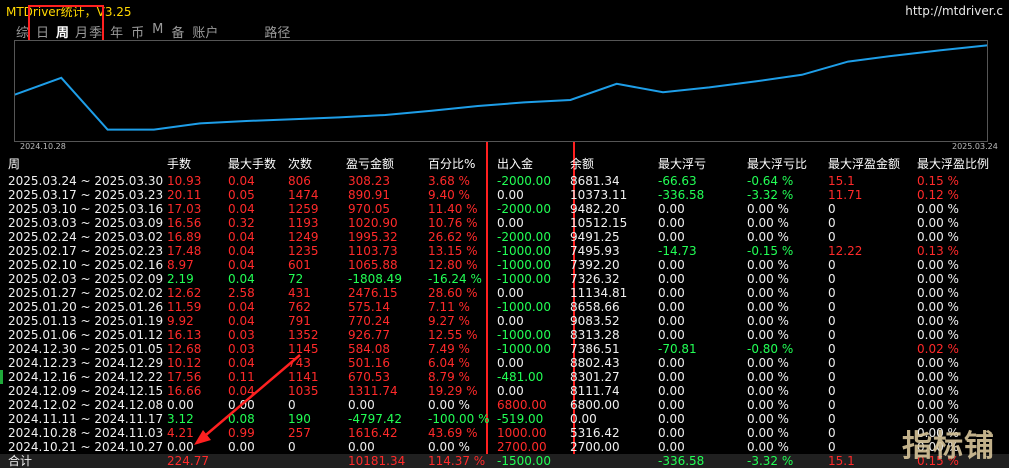 The height and width of the screenshot is (468, 1009). What do you see at coordinates (177, 31) in the screenshot?
I see `tab-notes: 备` at bounding box center [177, 31].